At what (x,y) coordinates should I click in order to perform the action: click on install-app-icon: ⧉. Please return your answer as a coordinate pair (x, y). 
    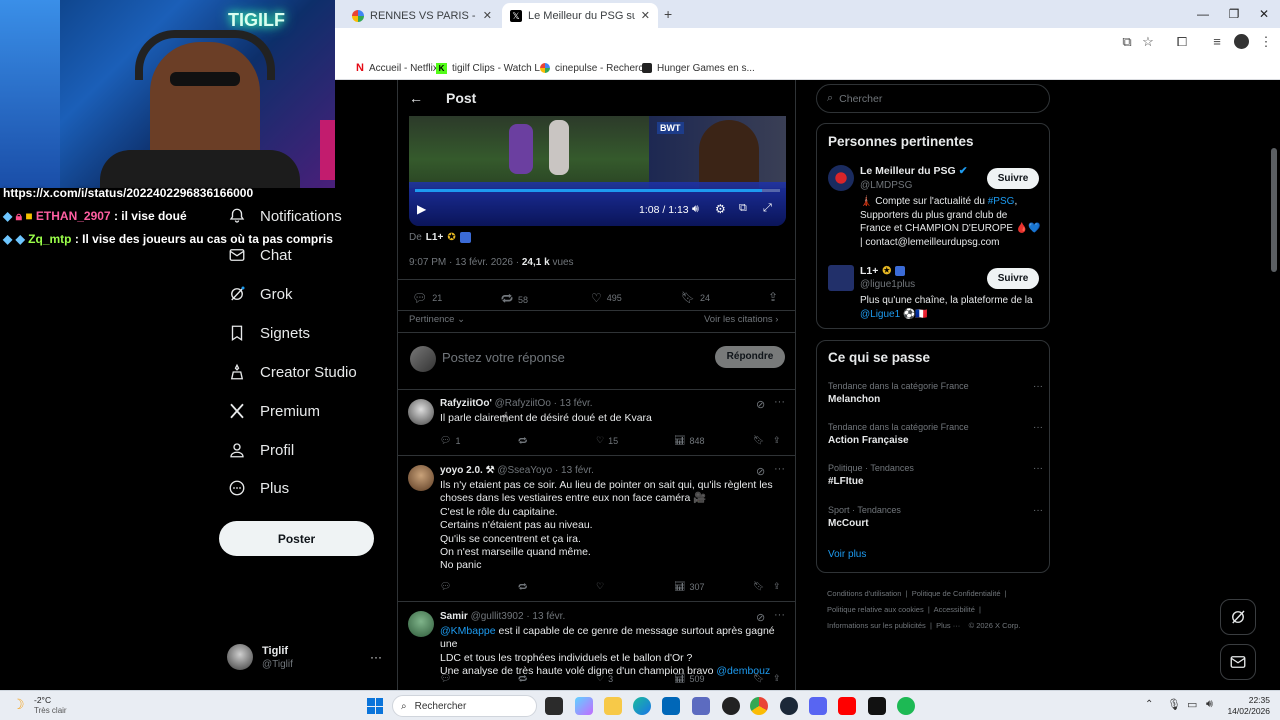
    Looking at the image, I should click on (1127, 42).